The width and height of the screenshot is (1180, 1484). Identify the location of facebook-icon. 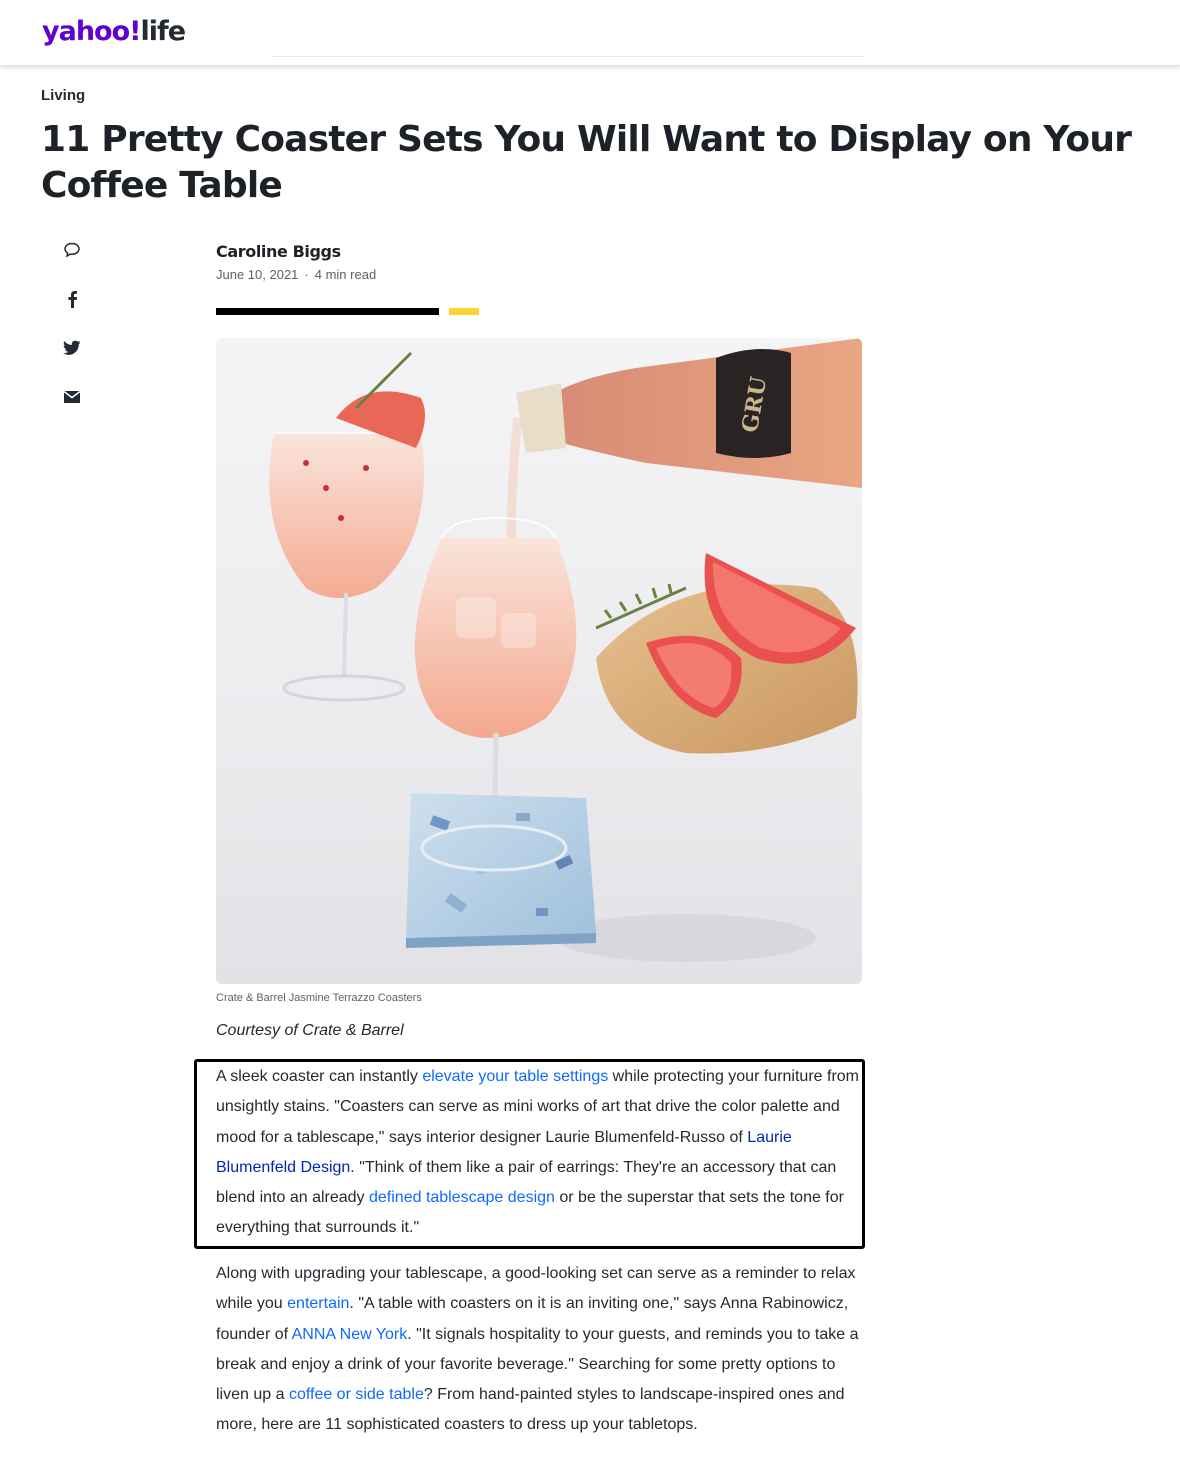
(72, 299).